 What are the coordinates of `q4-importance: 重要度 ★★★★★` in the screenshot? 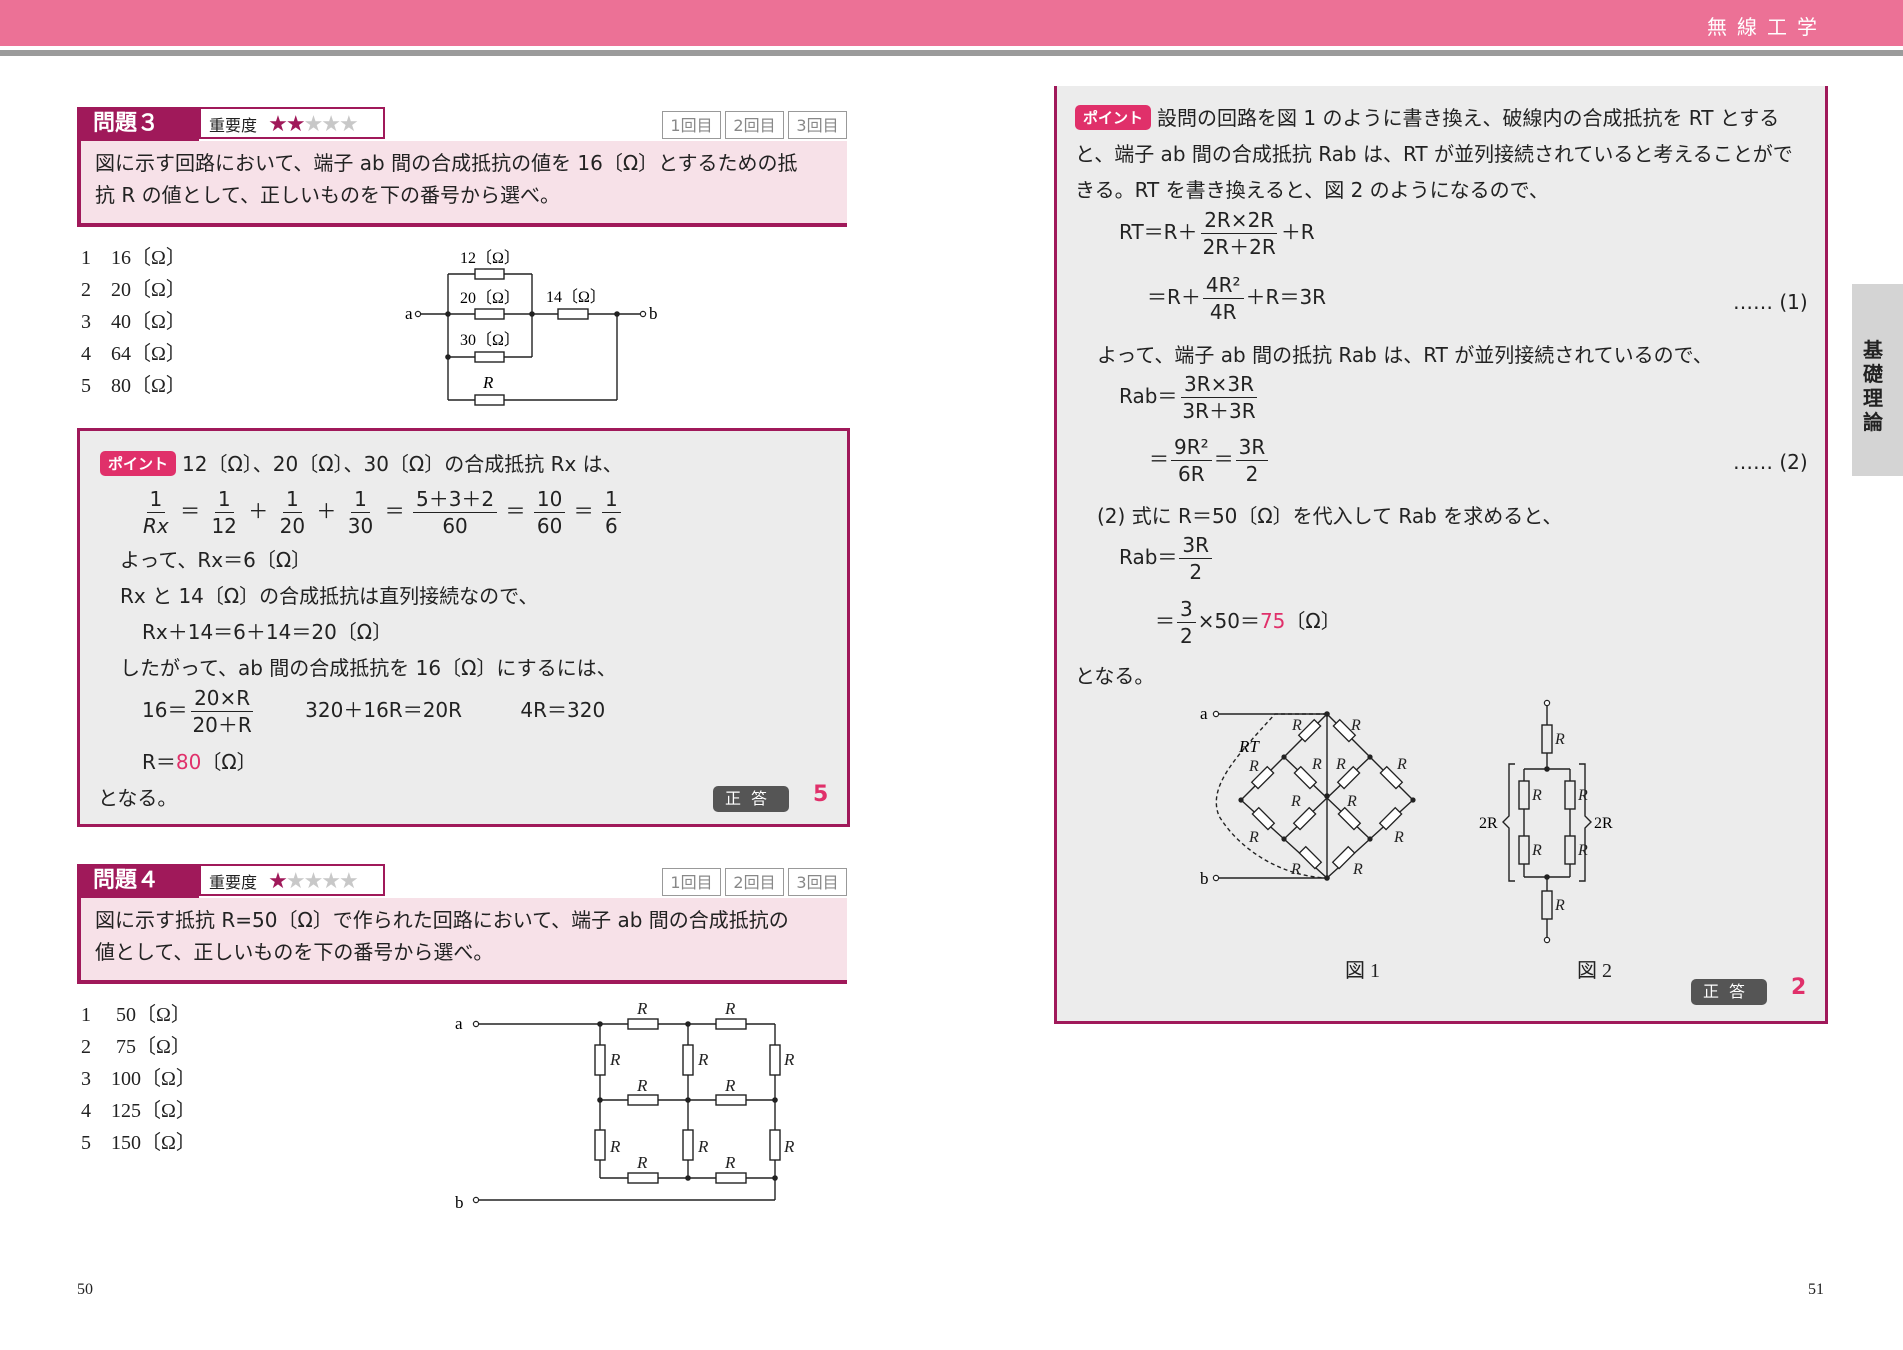 It's located at (292, 880).